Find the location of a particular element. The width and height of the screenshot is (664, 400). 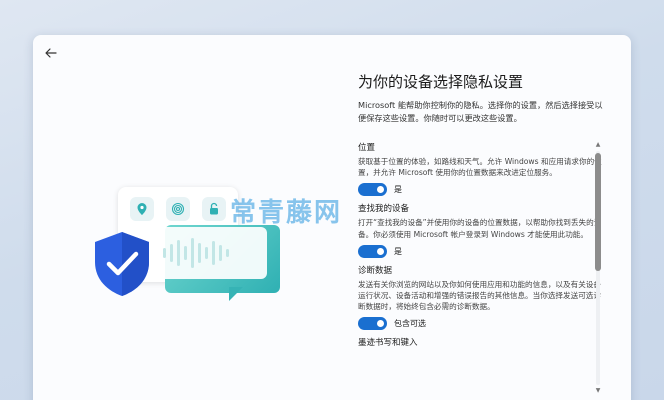

scroll-down-icon: ▼ is located at coordinates (598, 391).